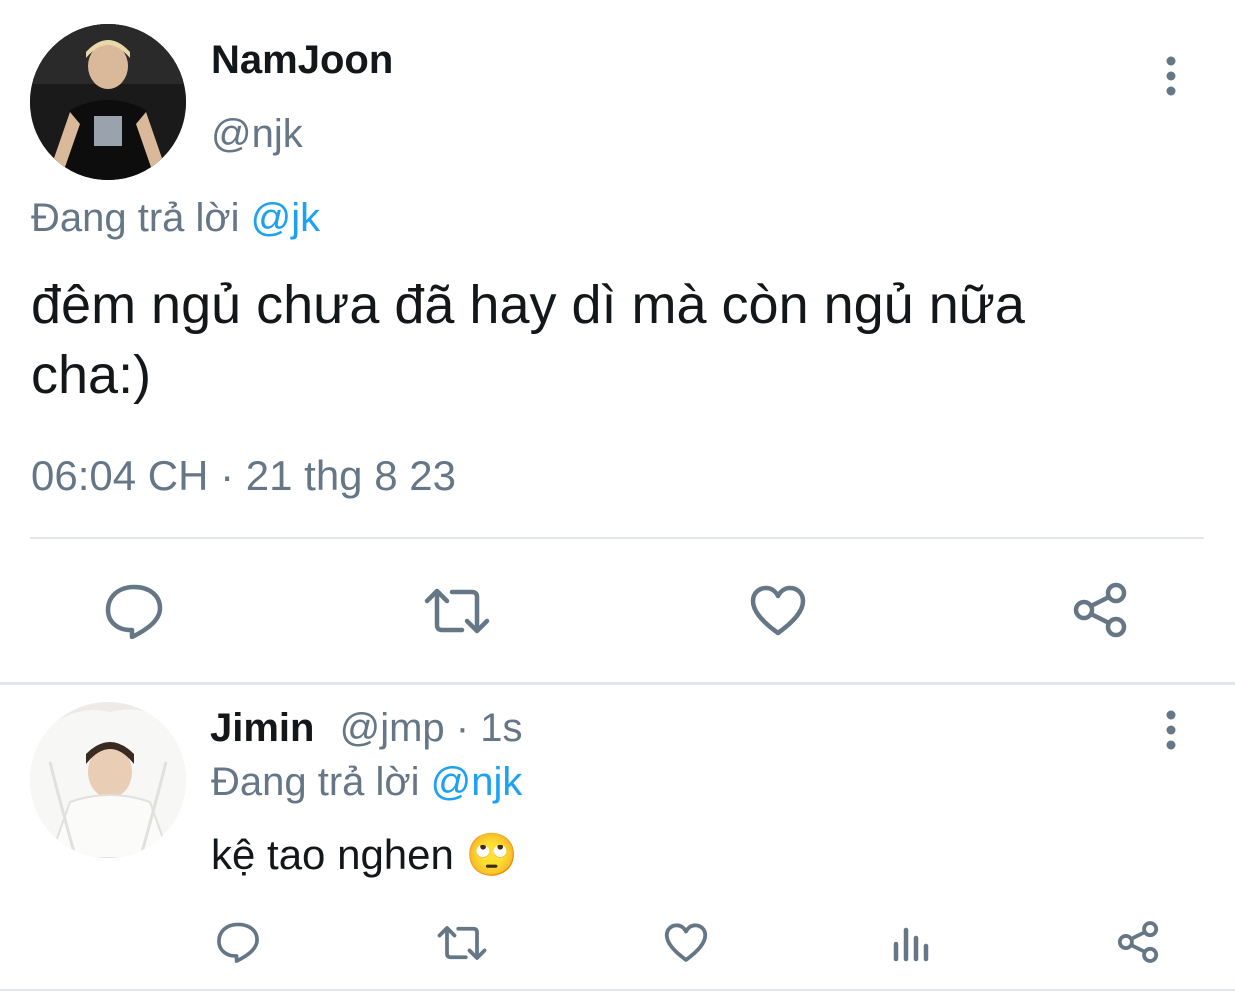  I want to click on face-rolling-eyes-emoji: 🙄, so click(491, 854).